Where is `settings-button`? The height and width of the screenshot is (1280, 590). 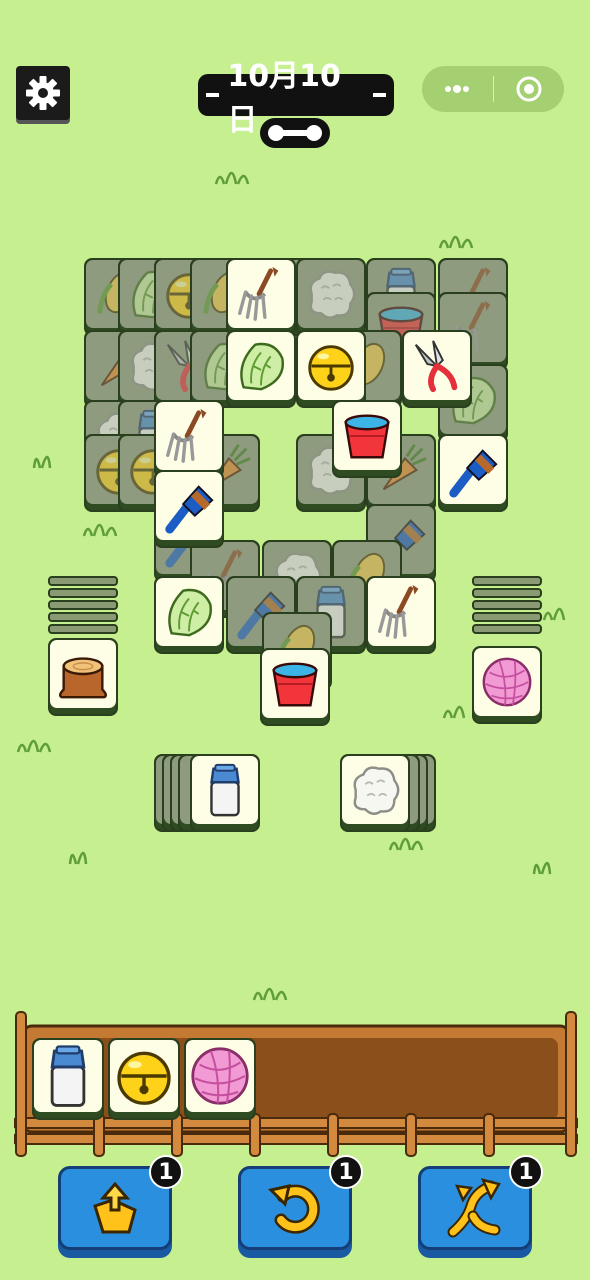
settings-button is located at coordinates (43, 93).